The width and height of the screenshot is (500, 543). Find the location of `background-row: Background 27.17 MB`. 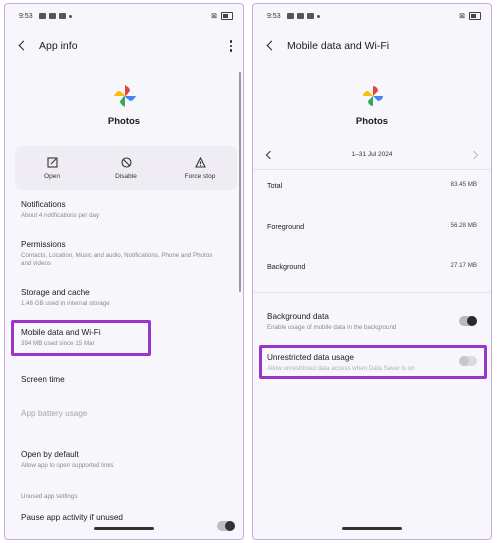

background-row: Background 27.17 MB is located at coordinates (372, 266).